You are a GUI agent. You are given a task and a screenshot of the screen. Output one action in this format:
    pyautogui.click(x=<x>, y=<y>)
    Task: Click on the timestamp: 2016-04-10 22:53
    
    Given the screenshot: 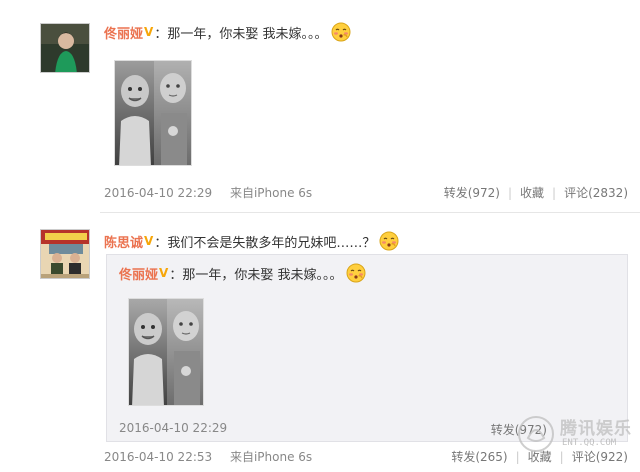 What is the action you would take?
    pyautogui.click(x=158, y=457)
    